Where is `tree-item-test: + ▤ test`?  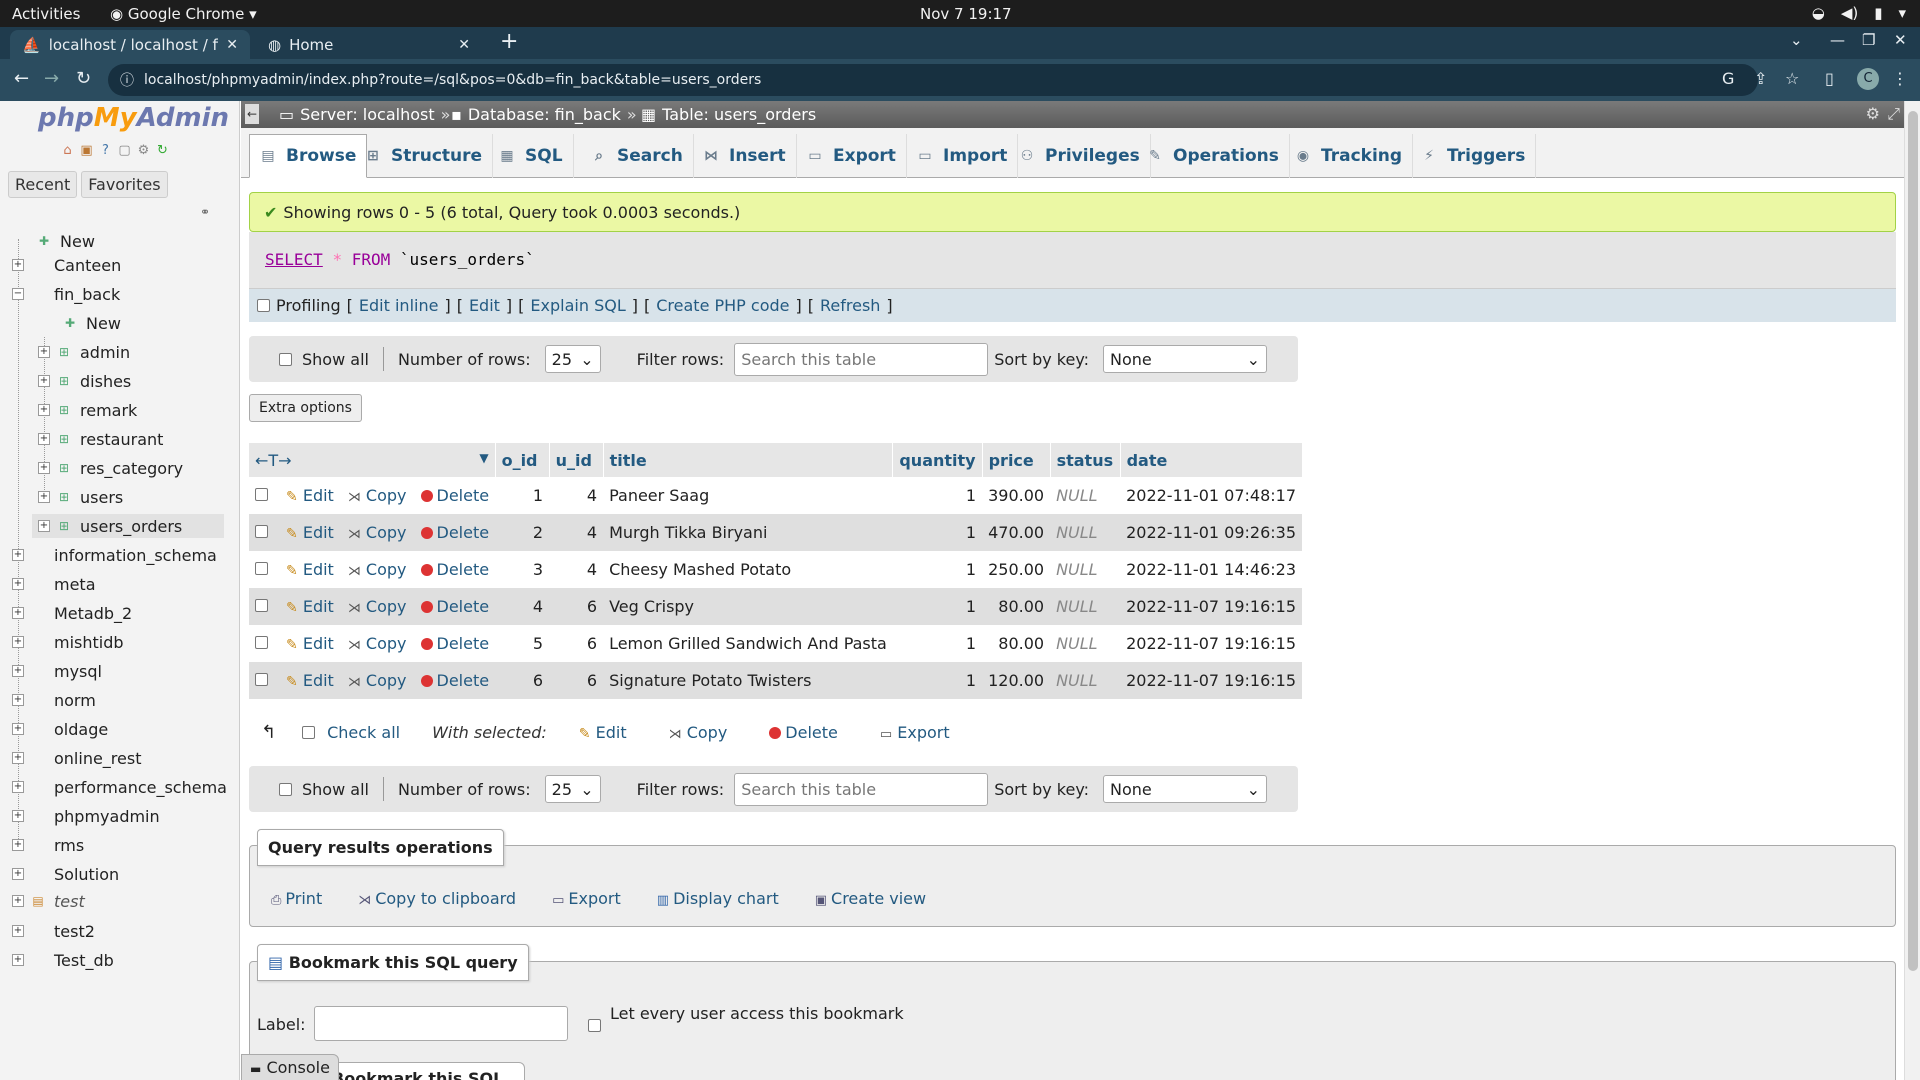
tree-item-test: + ▤ test is located at coordinates (48, 901).